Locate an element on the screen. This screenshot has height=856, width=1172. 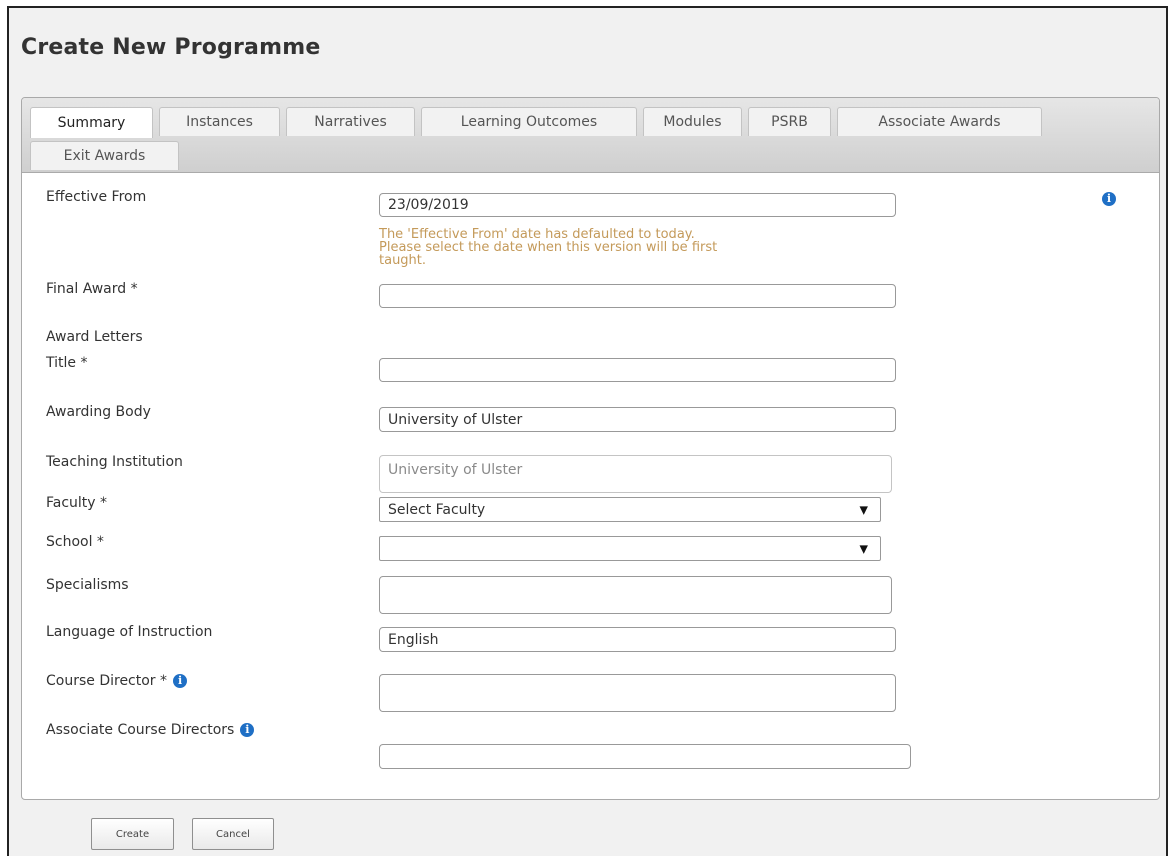
course-director-input is located at coordinates (637, 693).